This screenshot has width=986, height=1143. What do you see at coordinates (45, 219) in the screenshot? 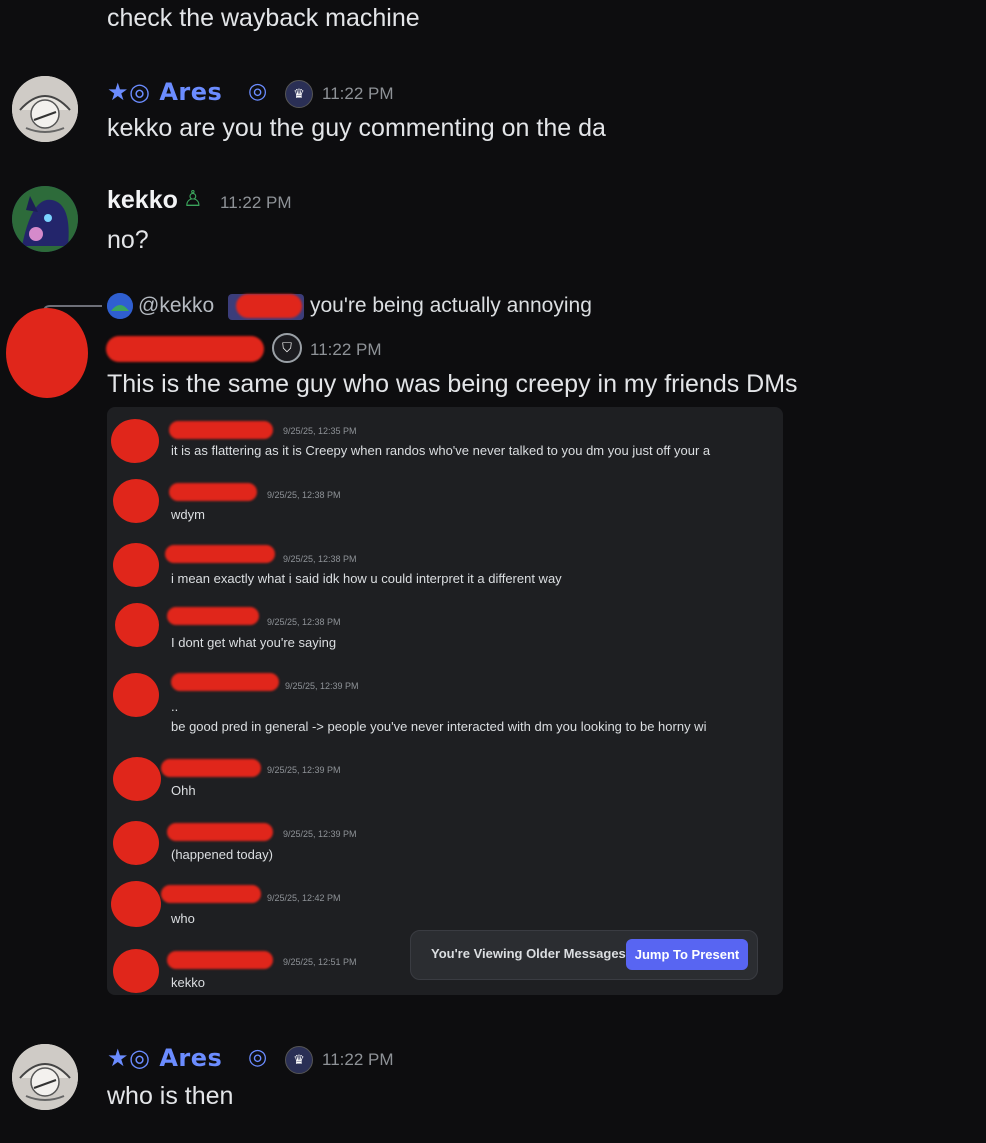
I see `kekko-avatar` at bounding box center [45, 219].